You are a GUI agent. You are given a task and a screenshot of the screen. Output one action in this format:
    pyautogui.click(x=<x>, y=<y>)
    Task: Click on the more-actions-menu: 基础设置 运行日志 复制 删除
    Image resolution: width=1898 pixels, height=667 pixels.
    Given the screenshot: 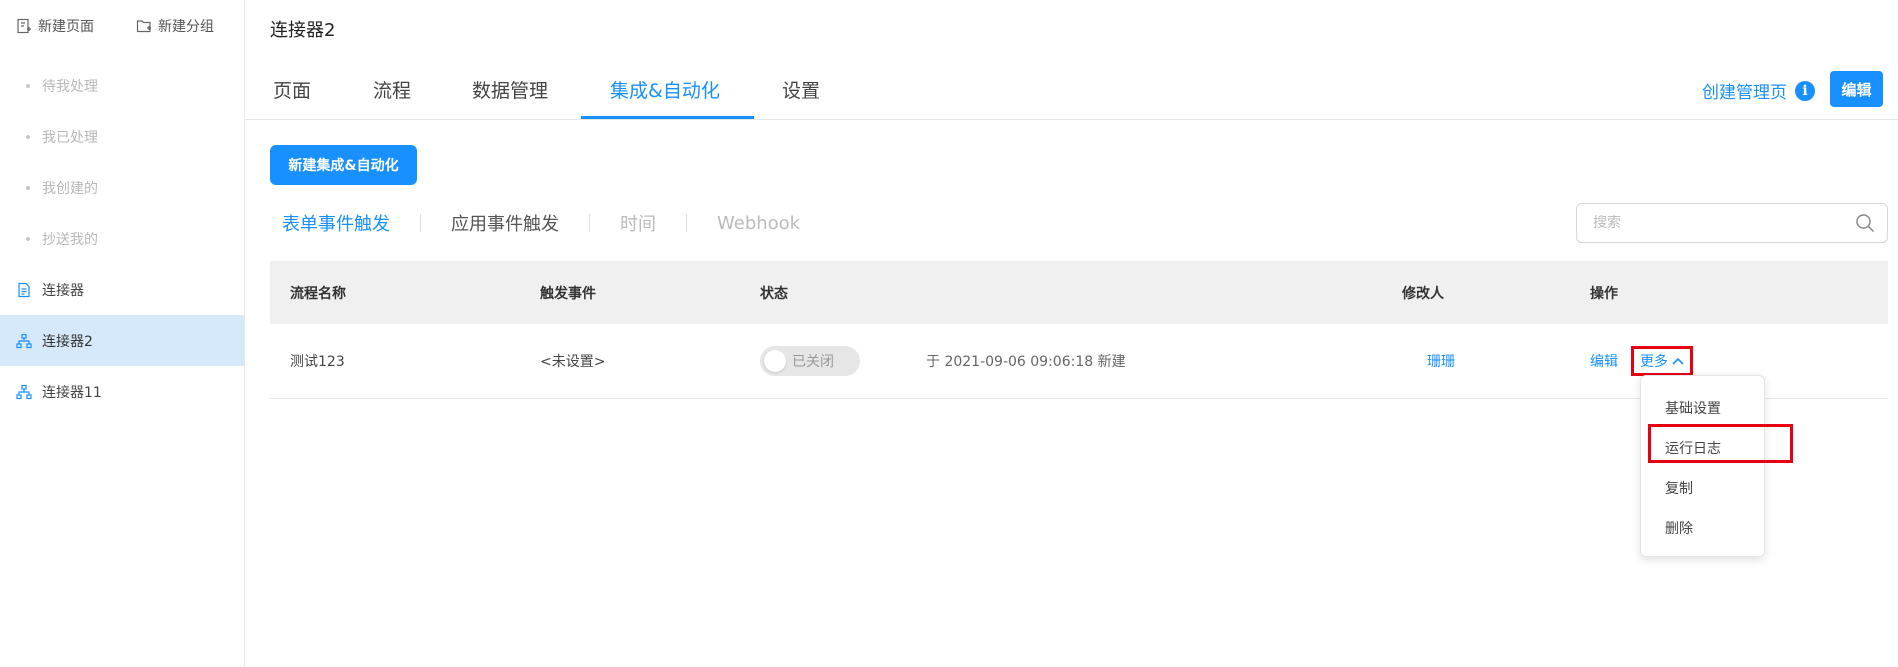 What is the action you would take?
    pyautogui.click(x=1702, y=466)
    